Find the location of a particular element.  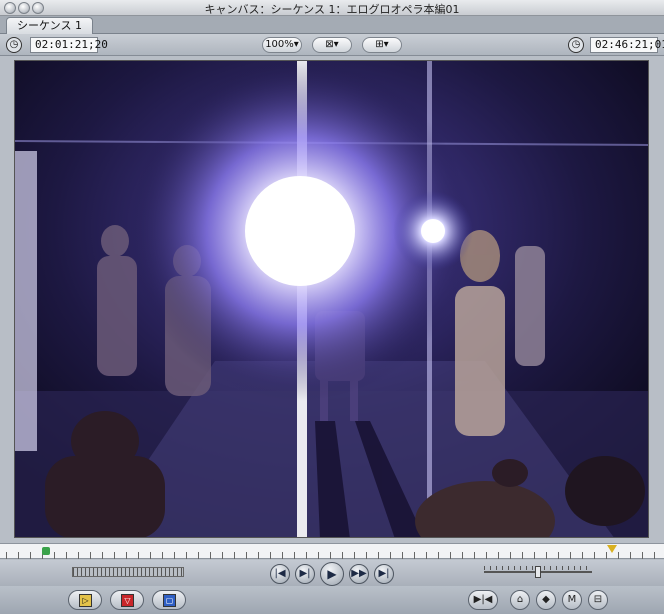

play-around-icon: ▶▶ is located at coordinates (359, 574).